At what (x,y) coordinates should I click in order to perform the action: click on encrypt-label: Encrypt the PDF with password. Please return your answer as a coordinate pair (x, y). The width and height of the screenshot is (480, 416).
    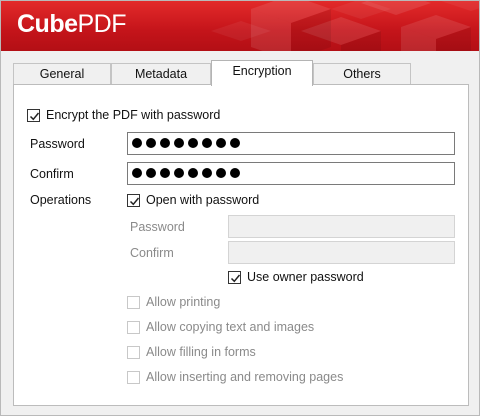
    Looking at the image, I should click on (133, 115).